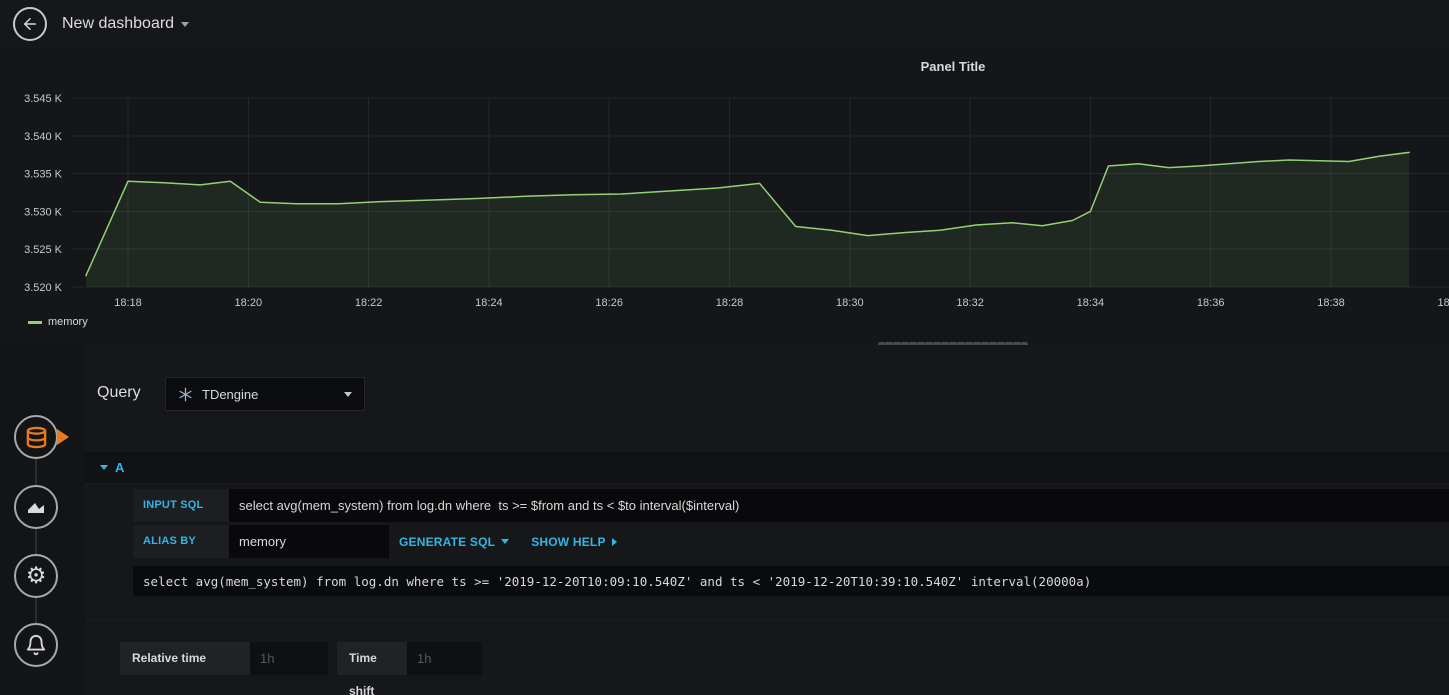  Describe the element at coordinates (43, 99) in the screenshot. I see `svg-text: 3.545 K` at that location.